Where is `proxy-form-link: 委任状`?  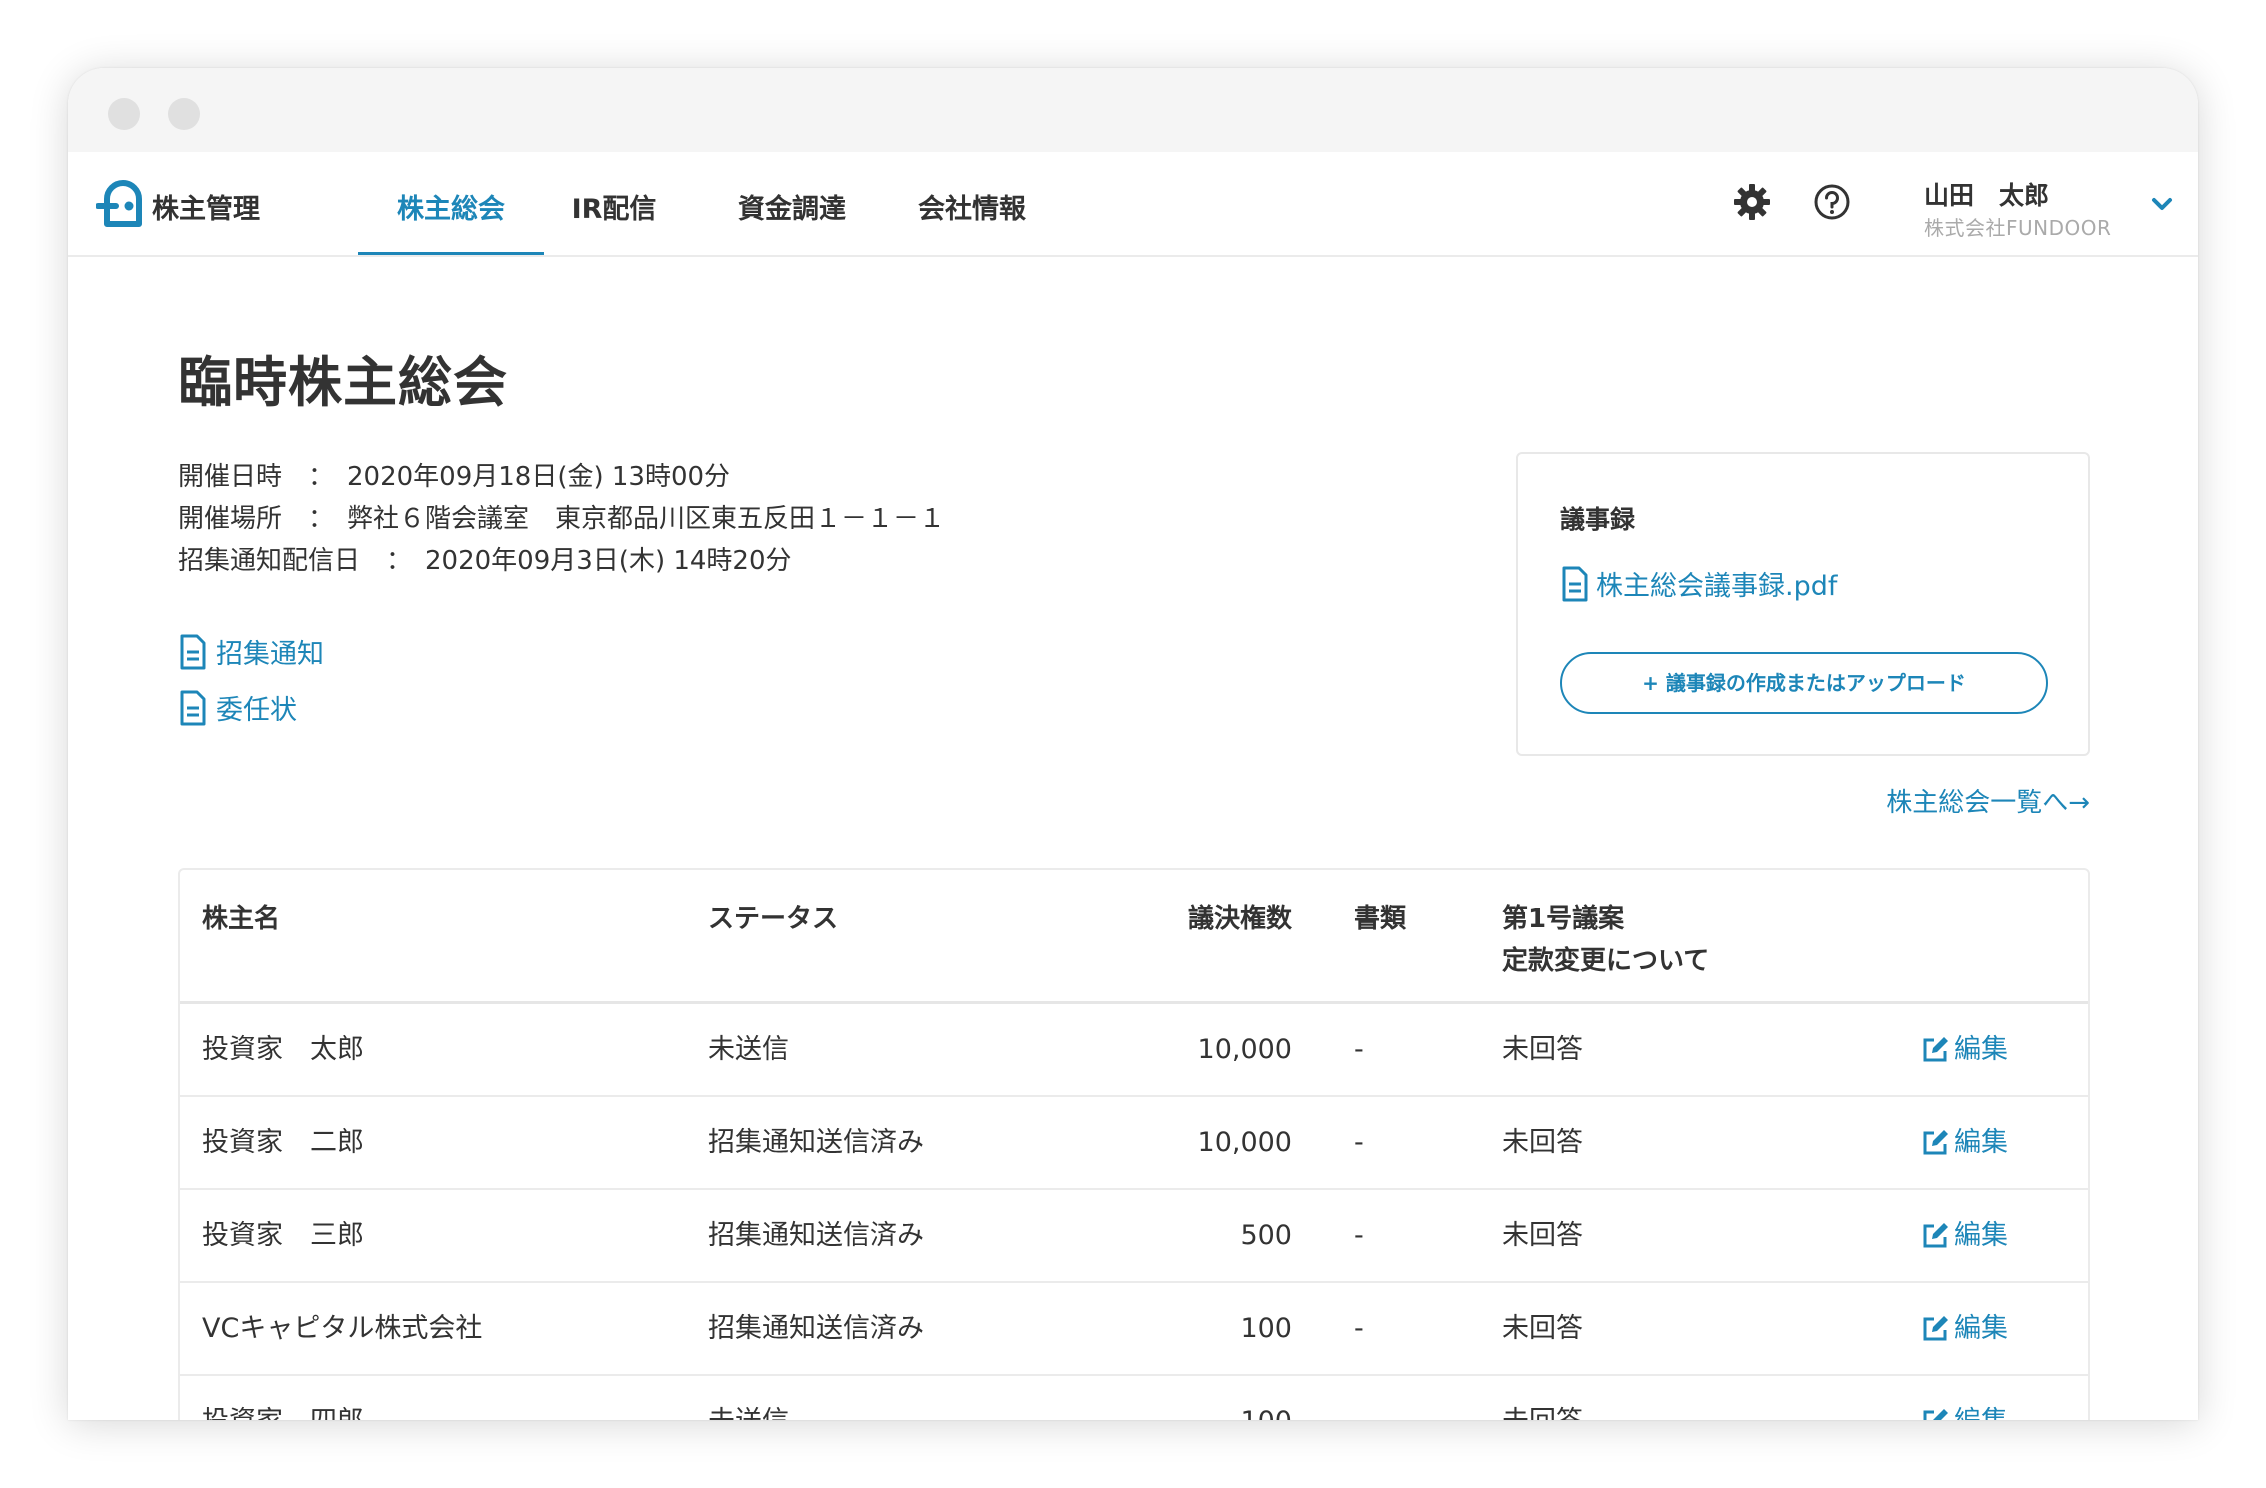
proxy-form-link: 委任状 is located at coordinates (237, 707).